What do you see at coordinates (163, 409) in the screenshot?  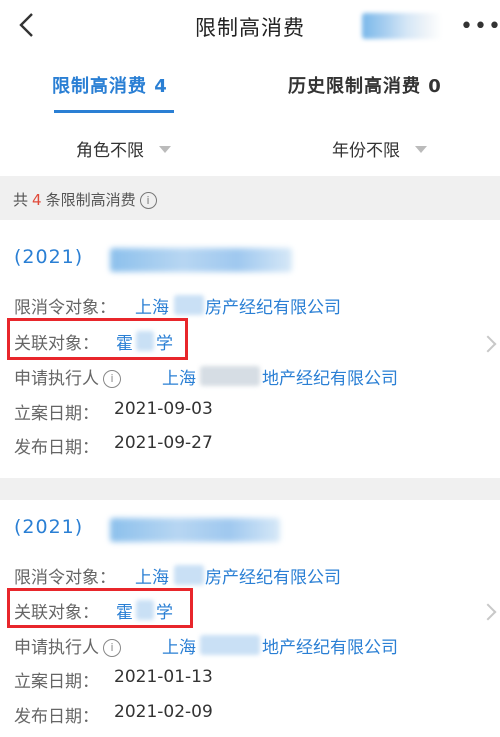 I see `filed-date-value: 2021-09-03` at bounding box center [163, 409].